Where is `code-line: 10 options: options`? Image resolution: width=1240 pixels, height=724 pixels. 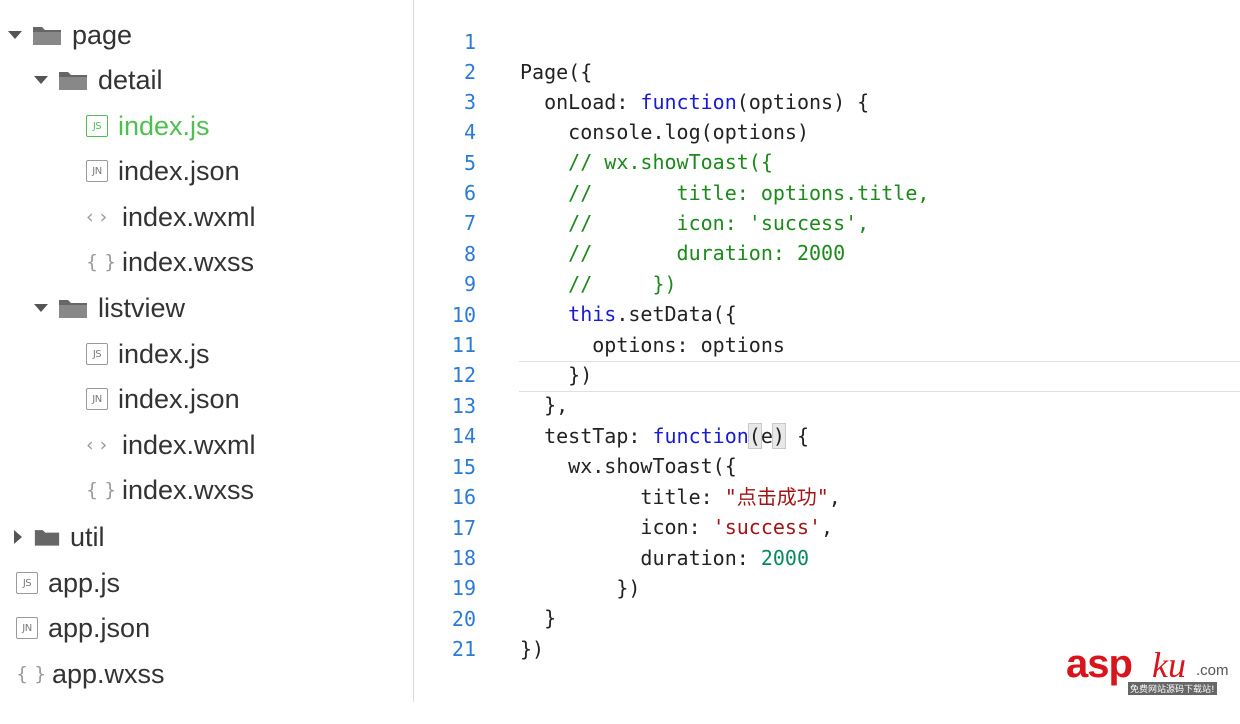 code-line: 10 options: options is located at coordinates (827, 313).